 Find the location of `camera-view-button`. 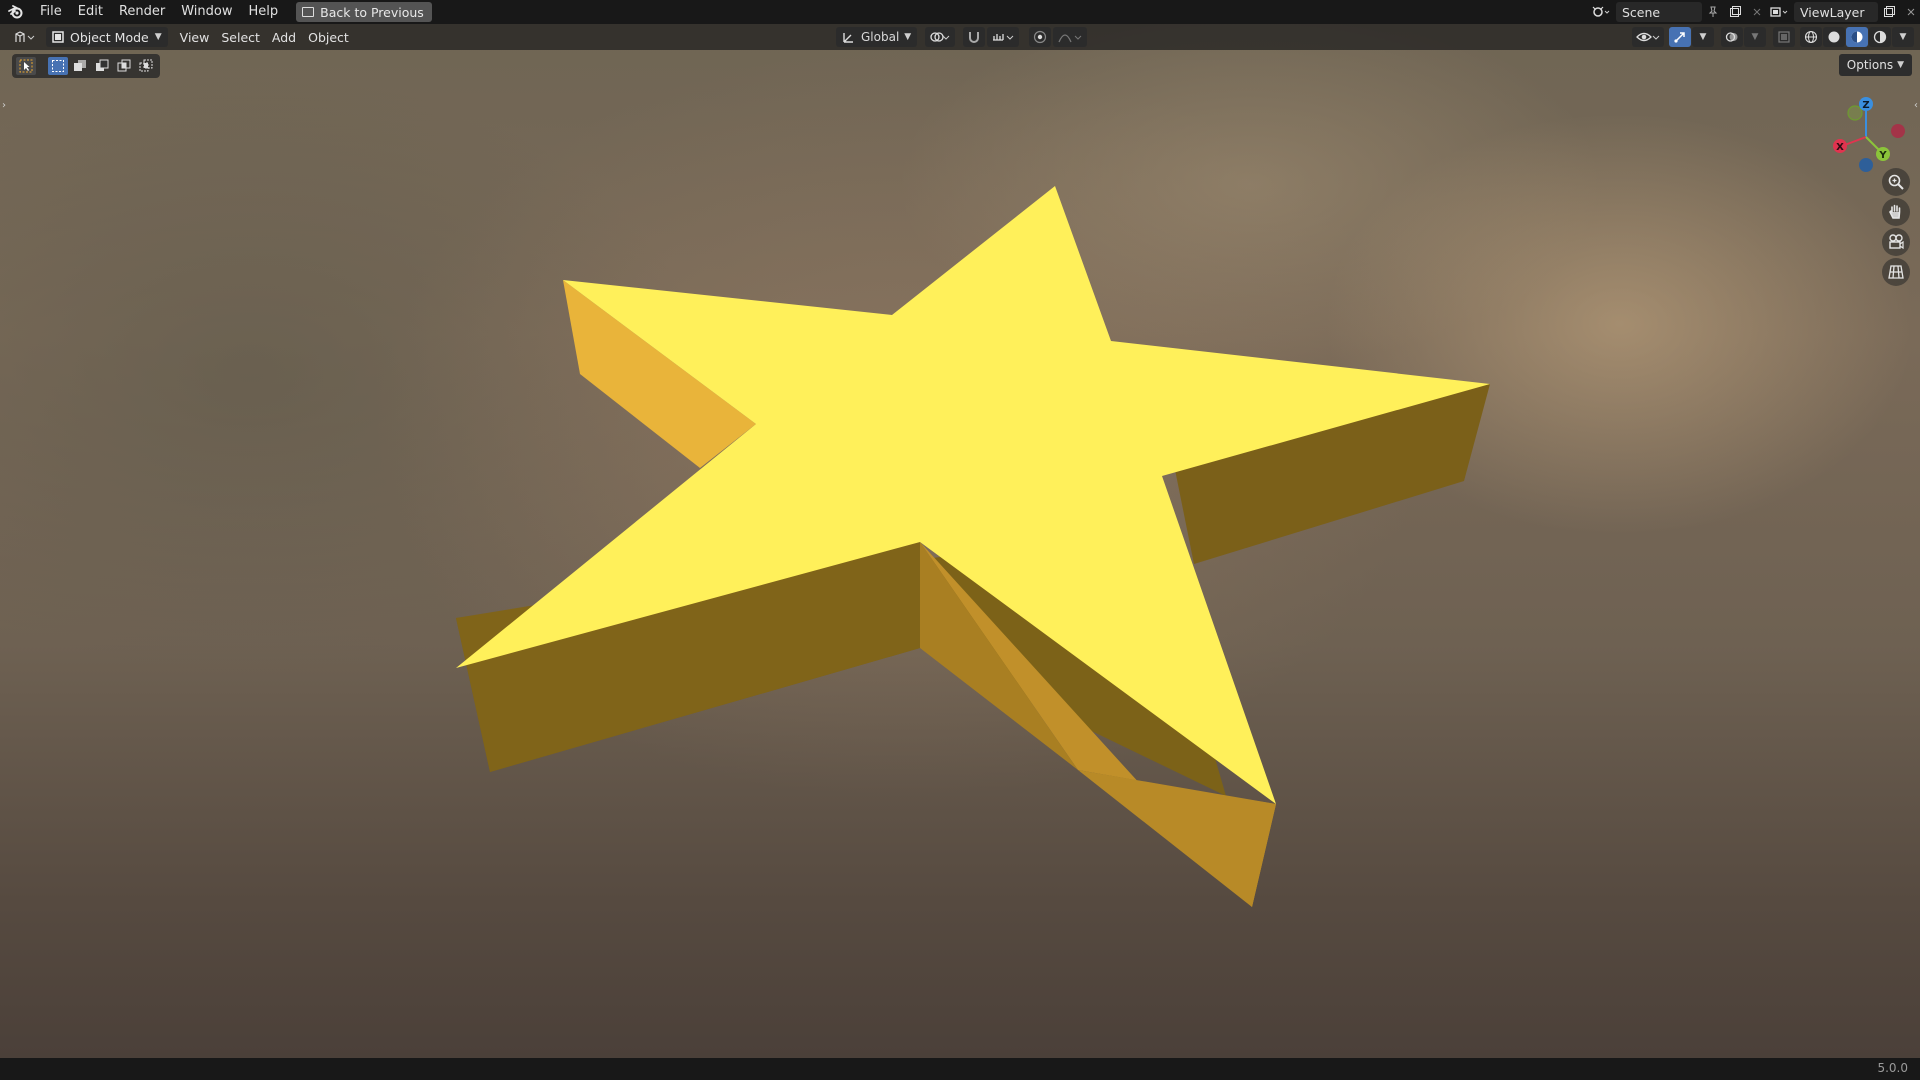

camera-view-button is located at coordinates (1896, 242).